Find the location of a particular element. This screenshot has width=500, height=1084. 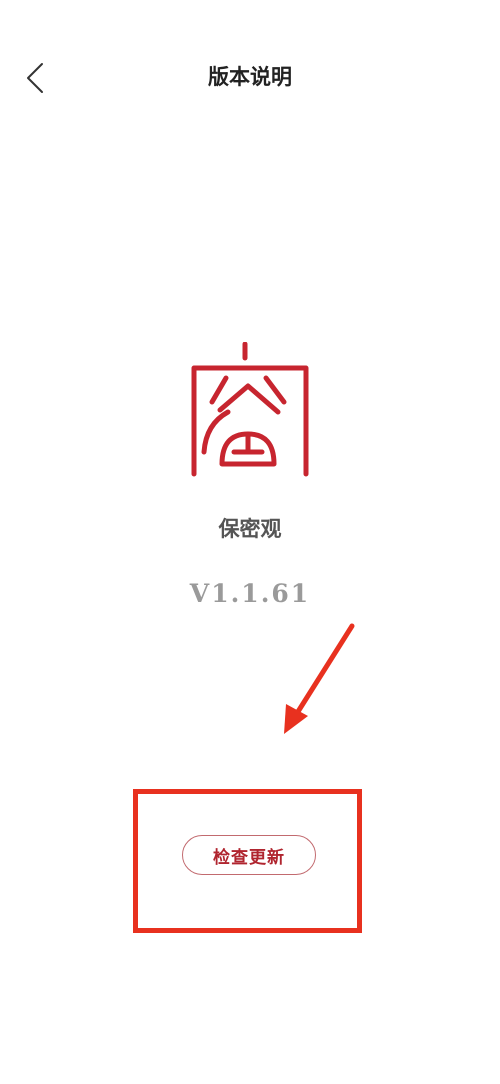

seal-logo-icon is located at coordinates (250, 409).